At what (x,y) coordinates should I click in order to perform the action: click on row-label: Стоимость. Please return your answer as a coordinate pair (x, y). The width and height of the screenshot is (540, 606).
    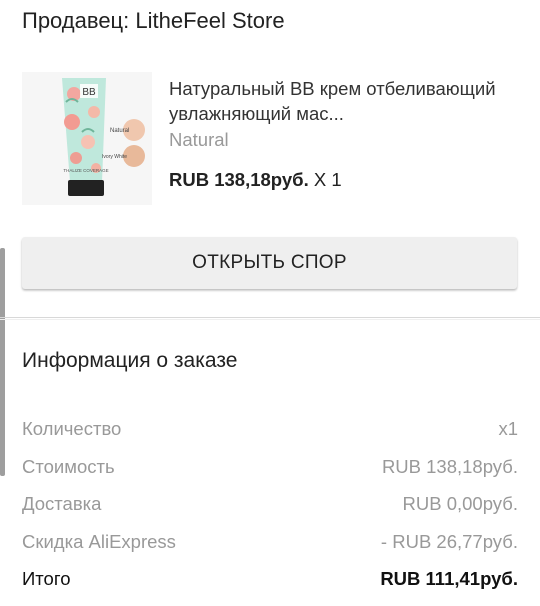
    Looking at the image, I should click on (68, 466).